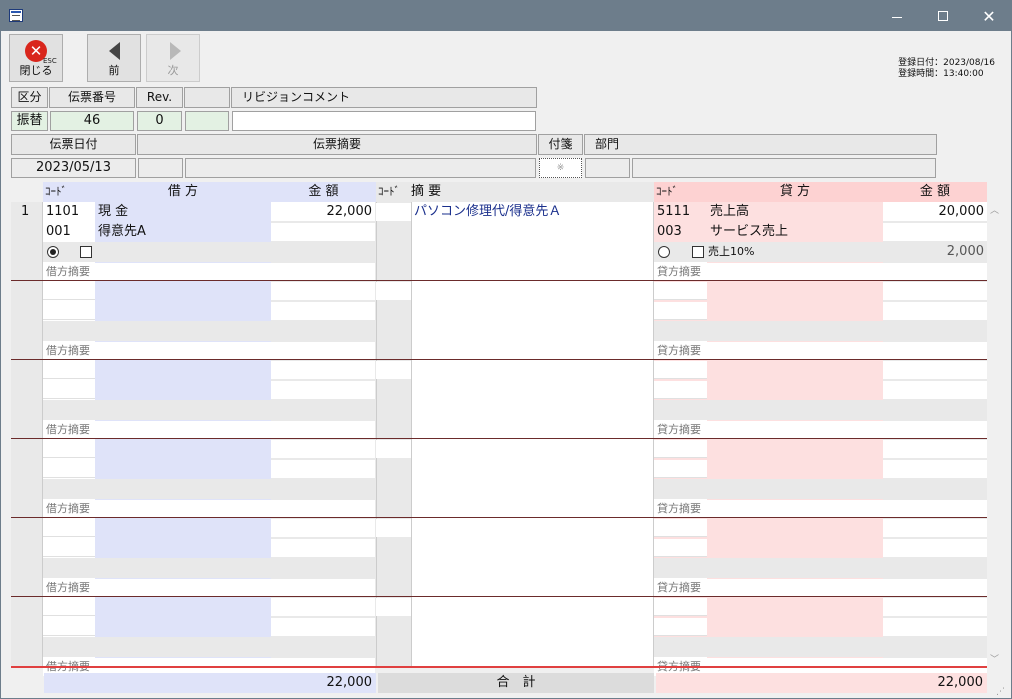  What do you see at coordinates (159, 121) in the screenshot?
I see `rev-input: 0` at bounding box center [159, 121].